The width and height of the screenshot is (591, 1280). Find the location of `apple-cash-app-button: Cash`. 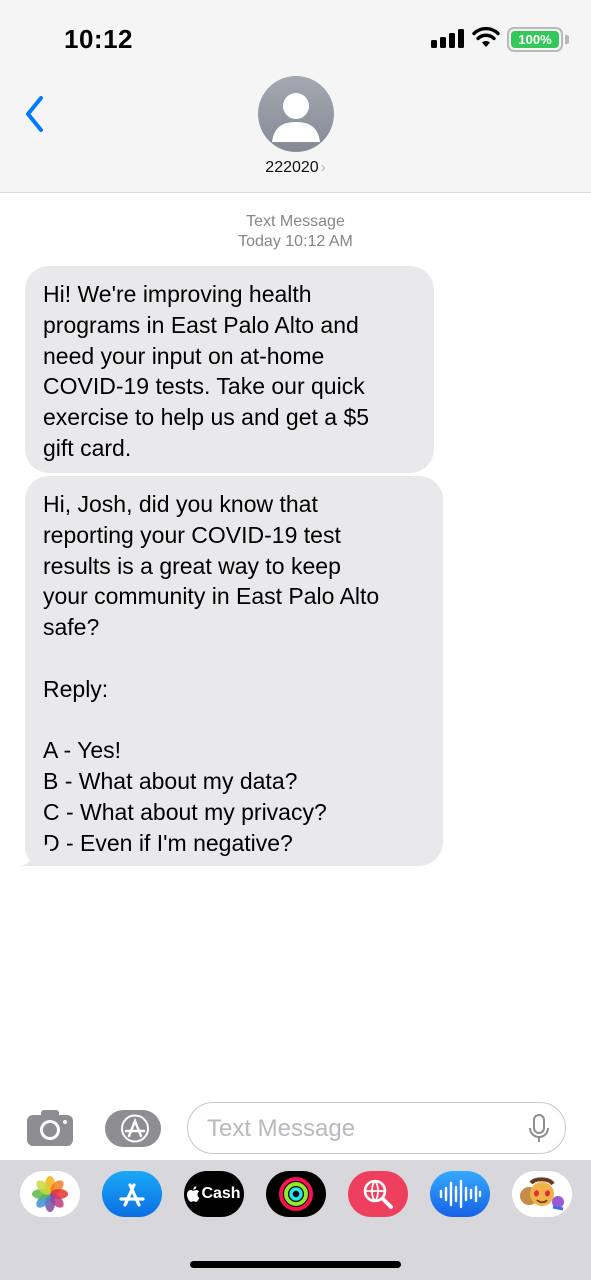

apple-cash-app-button: Cash is located at coordinates (214, 1194).